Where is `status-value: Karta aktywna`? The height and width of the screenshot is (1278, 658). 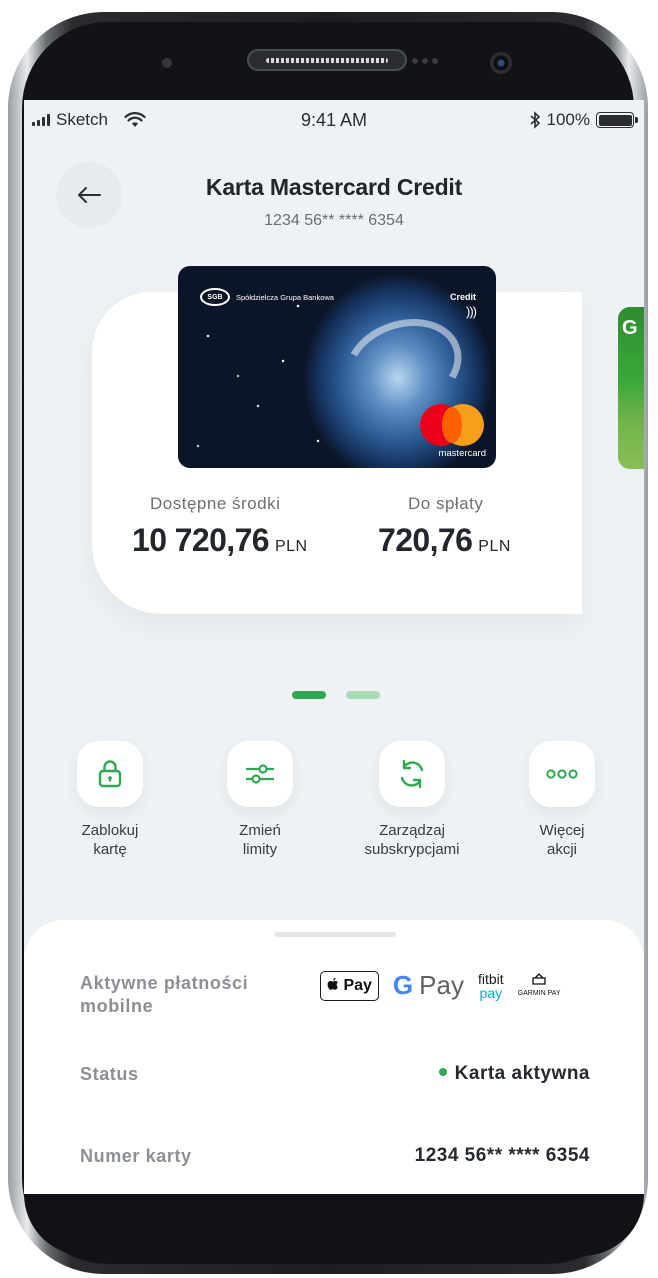
status-value: Karta aktywna is located at coordinates (514, 1074).